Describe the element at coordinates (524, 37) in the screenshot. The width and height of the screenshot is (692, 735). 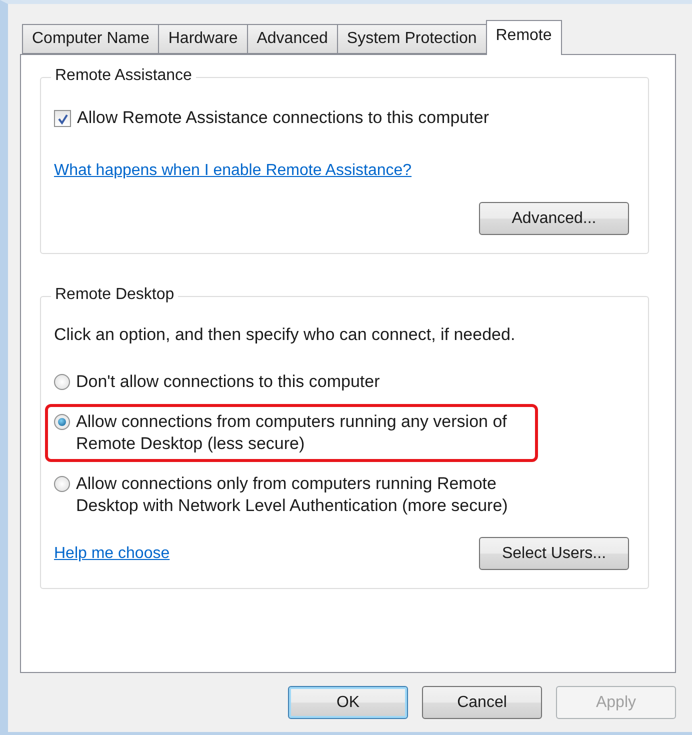
I see `tab: Remote` at that location.